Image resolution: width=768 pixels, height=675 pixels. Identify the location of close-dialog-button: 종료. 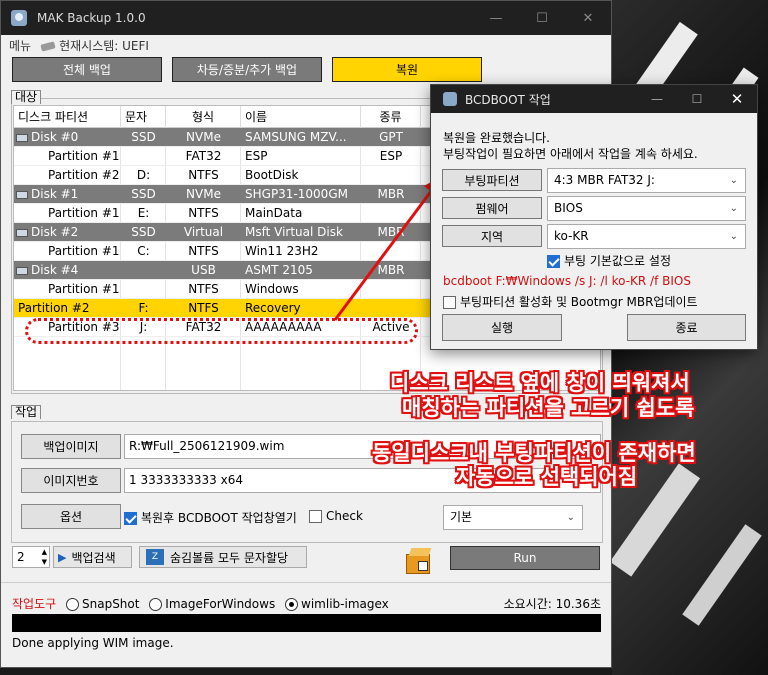
(686, 327).